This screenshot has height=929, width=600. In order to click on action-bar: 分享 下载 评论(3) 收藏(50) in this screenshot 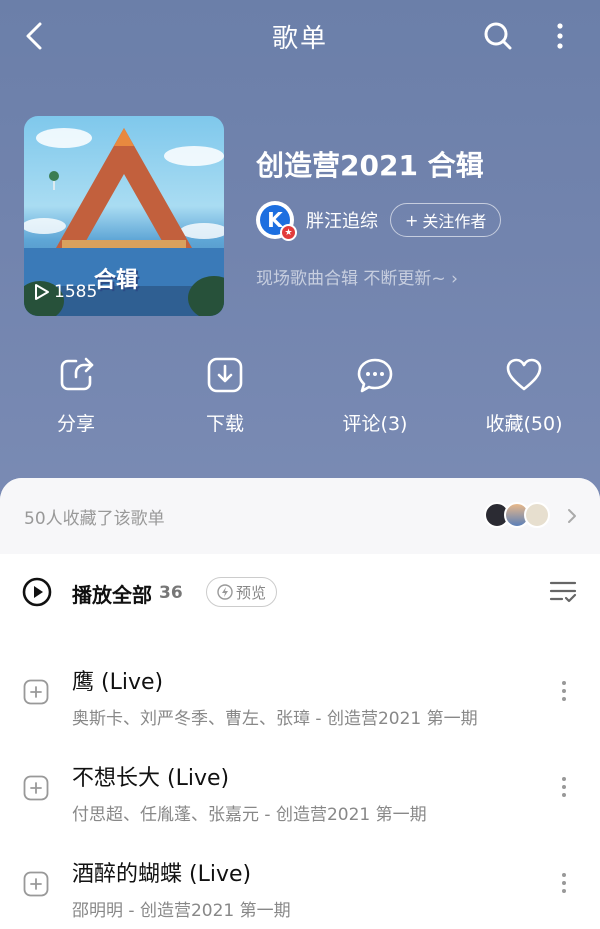, I will do `click(300, 400)`.